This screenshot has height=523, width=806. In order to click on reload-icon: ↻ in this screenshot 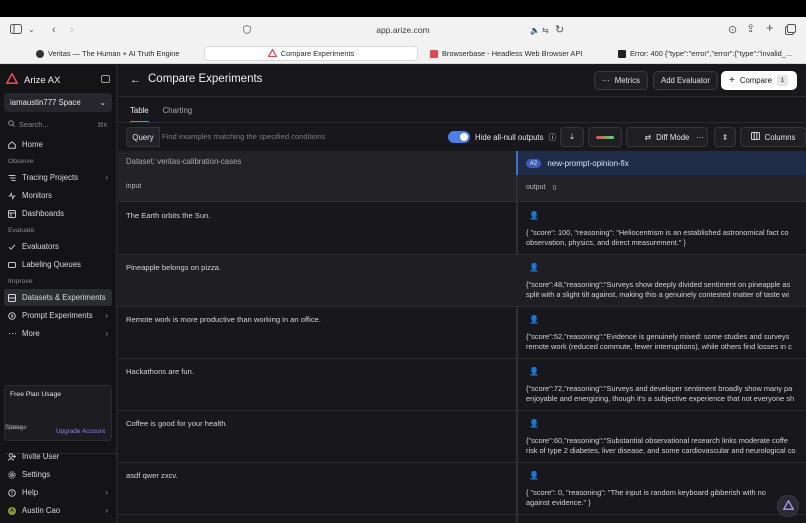, I will do `click(559, 30)`.